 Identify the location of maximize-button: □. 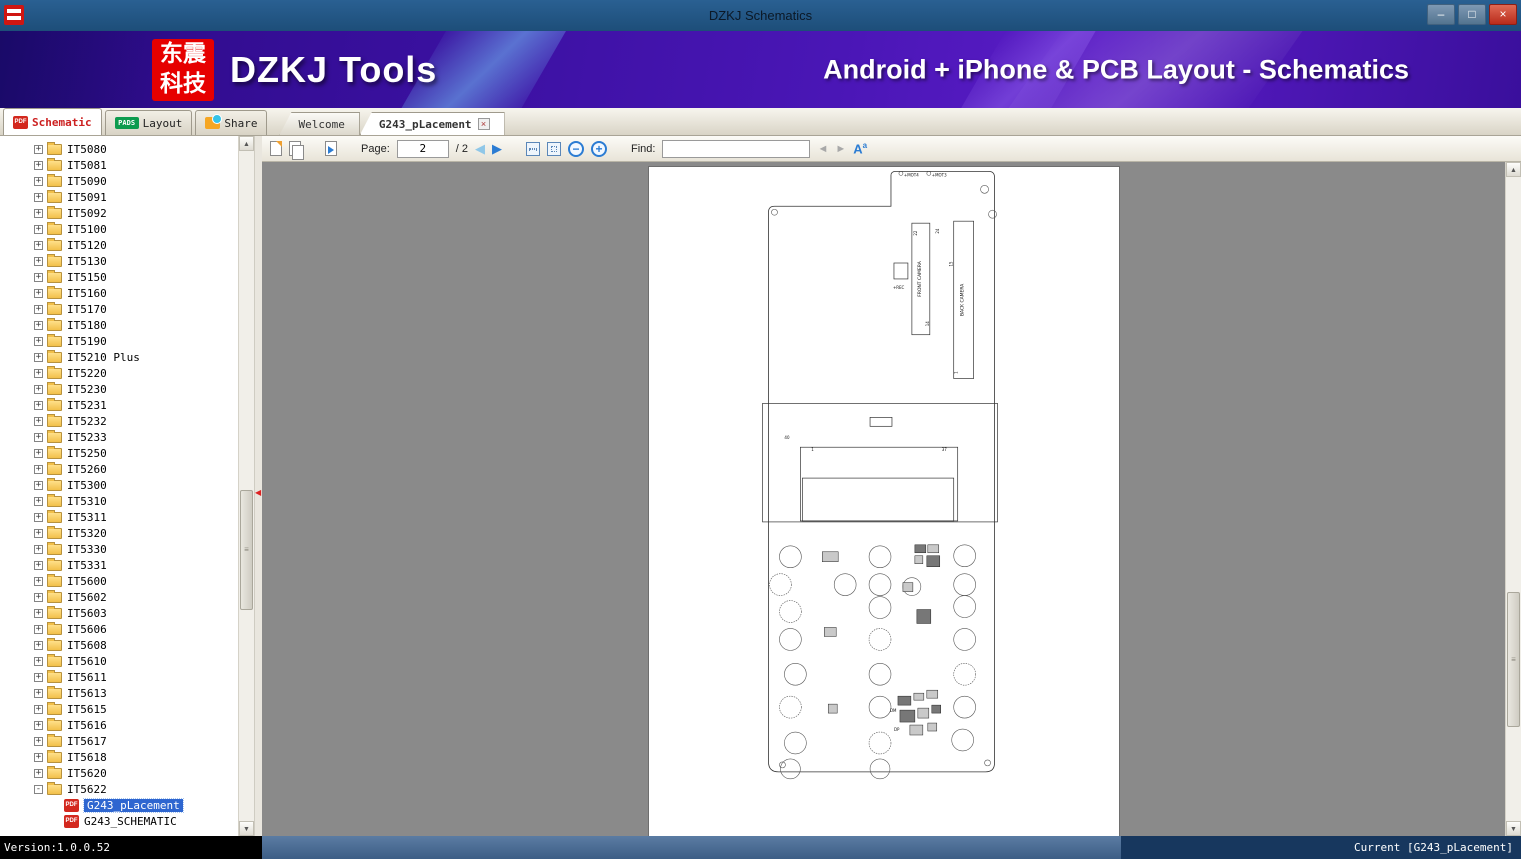
(1472, 14).